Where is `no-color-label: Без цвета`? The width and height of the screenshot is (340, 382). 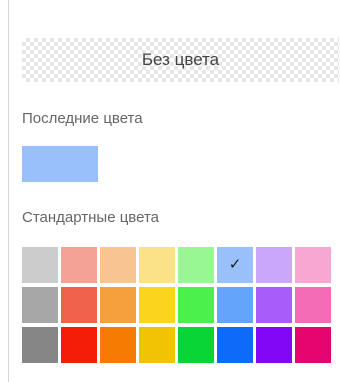 no-color-label: Без цвета is located at coordinates (180, 59).